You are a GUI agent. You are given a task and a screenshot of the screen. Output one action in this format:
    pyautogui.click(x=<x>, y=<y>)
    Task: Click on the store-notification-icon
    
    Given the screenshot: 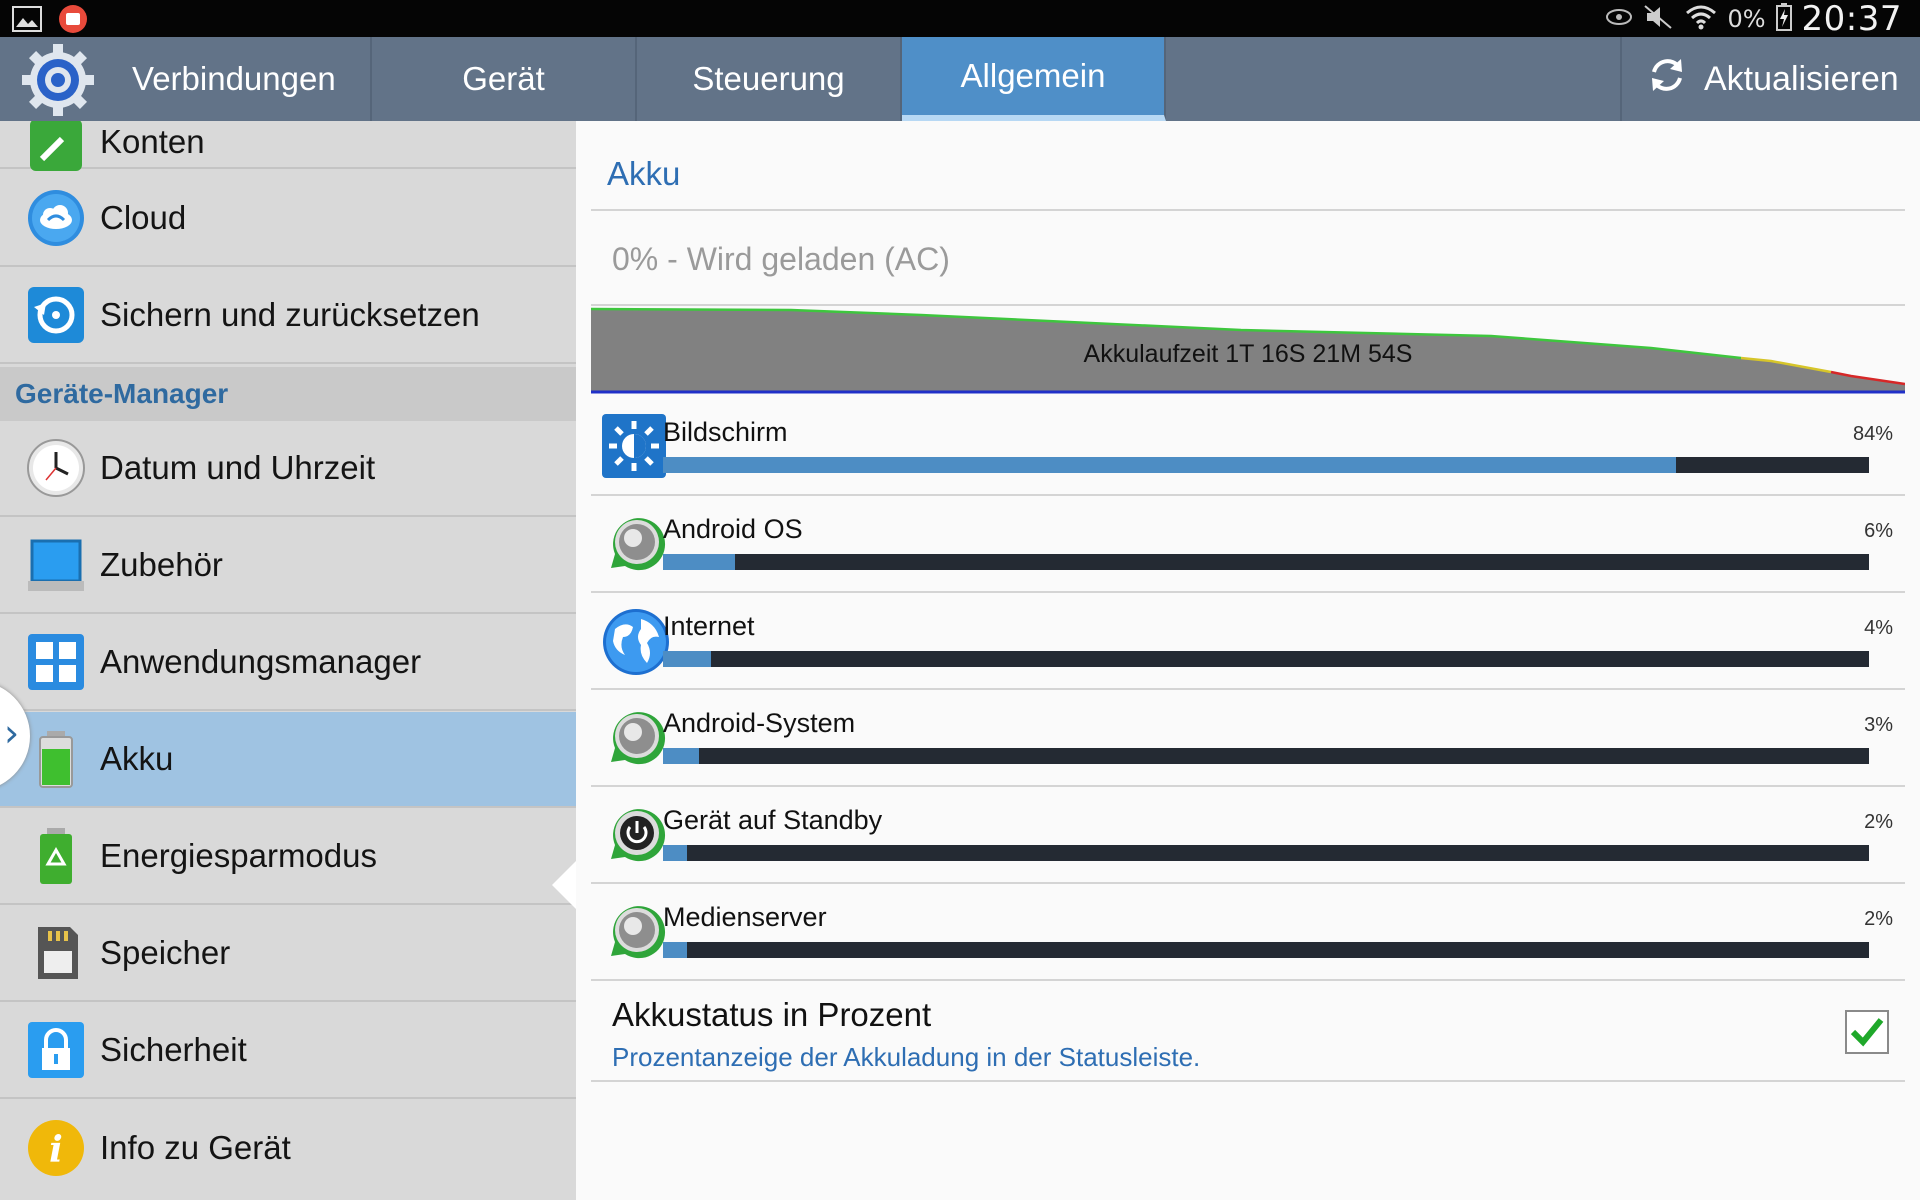 What is the action you would take?
    pyautogui.click(x=73, y=21)
    